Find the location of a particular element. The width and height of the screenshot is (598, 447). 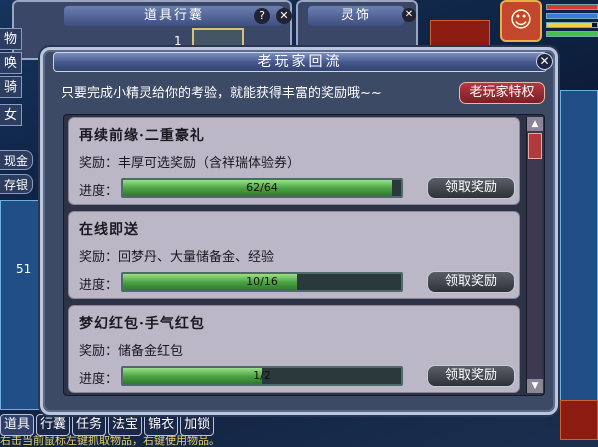

progress-bar: 10/16 is located at coordinates (262, 282).